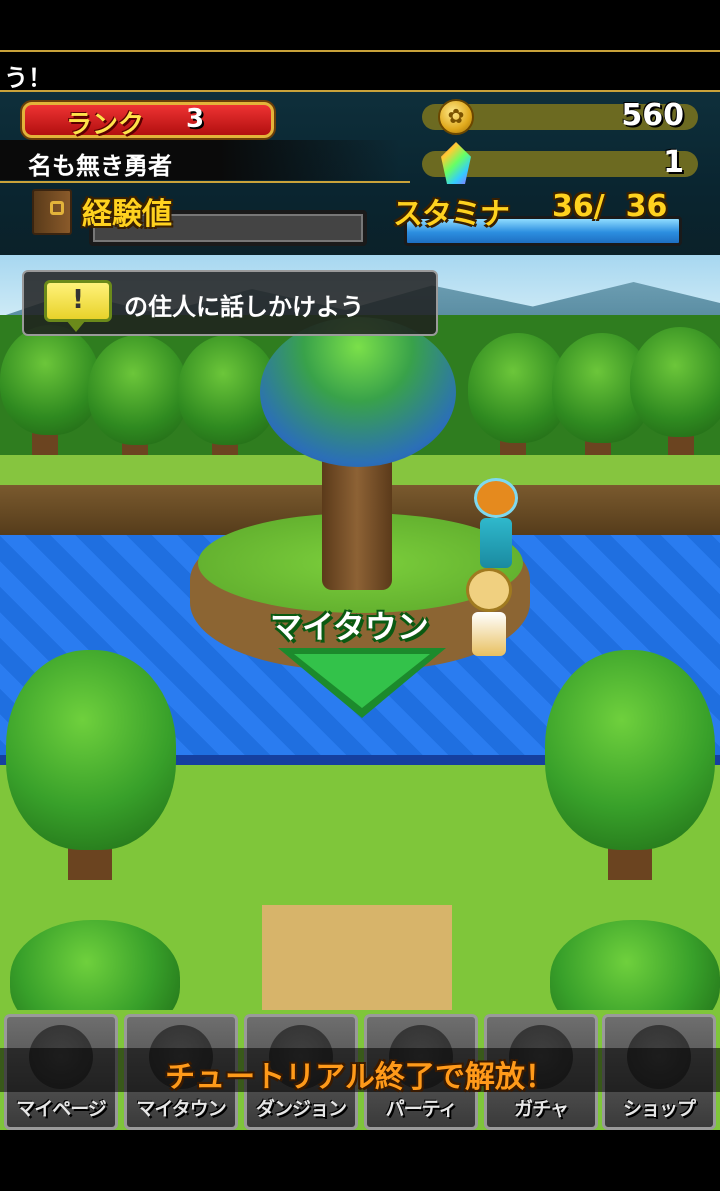 The width and height of the screenshot is (720, 1191). What do you see at coordinates (105, 125) in the screenshot?
I see `rank-label: ランク` at bounding box center [105, 125].